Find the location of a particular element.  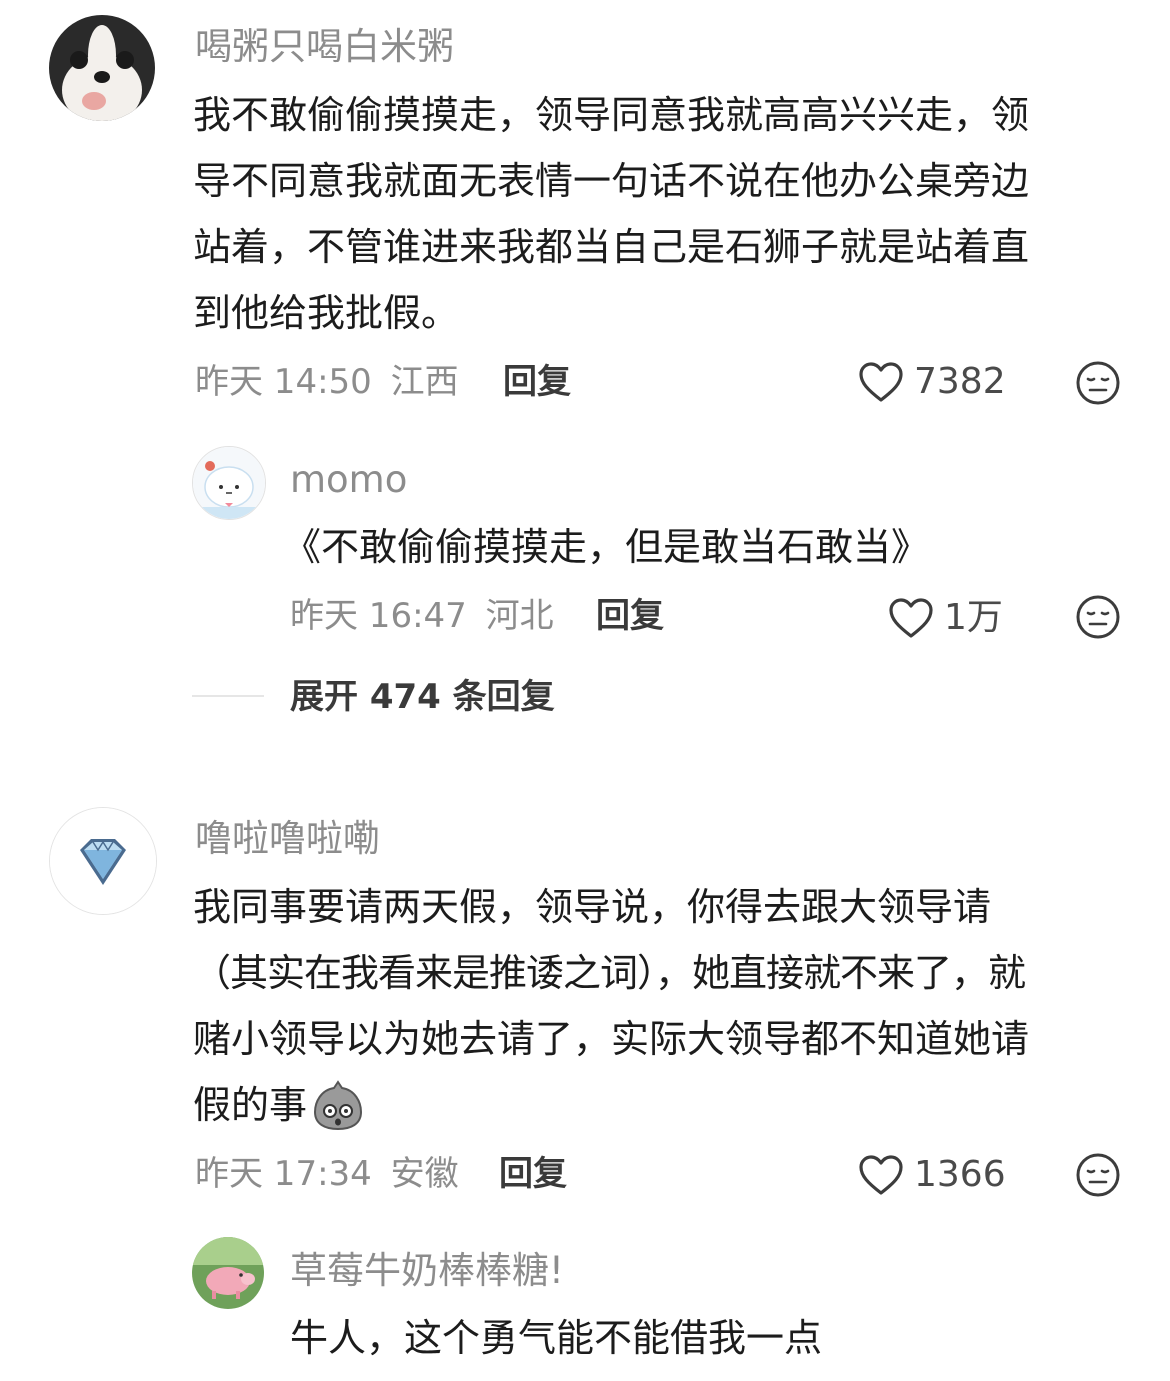

comment-location: 江西 is located at coordinates (424, 382).